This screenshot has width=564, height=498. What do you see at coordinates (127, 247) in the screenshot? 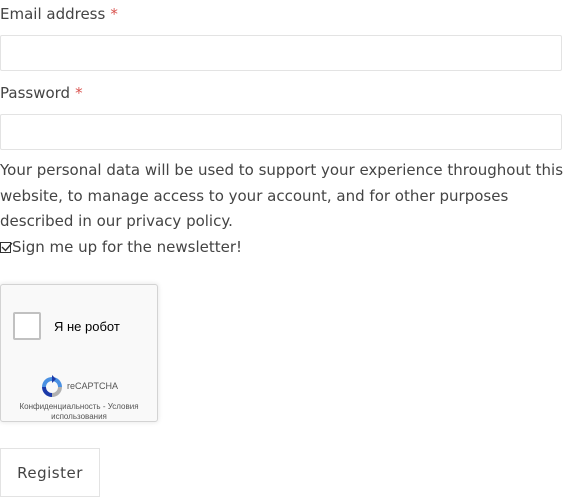
I see `newsletter-label: Sign me up for the newsletter!` at bounding box center [127, 247].